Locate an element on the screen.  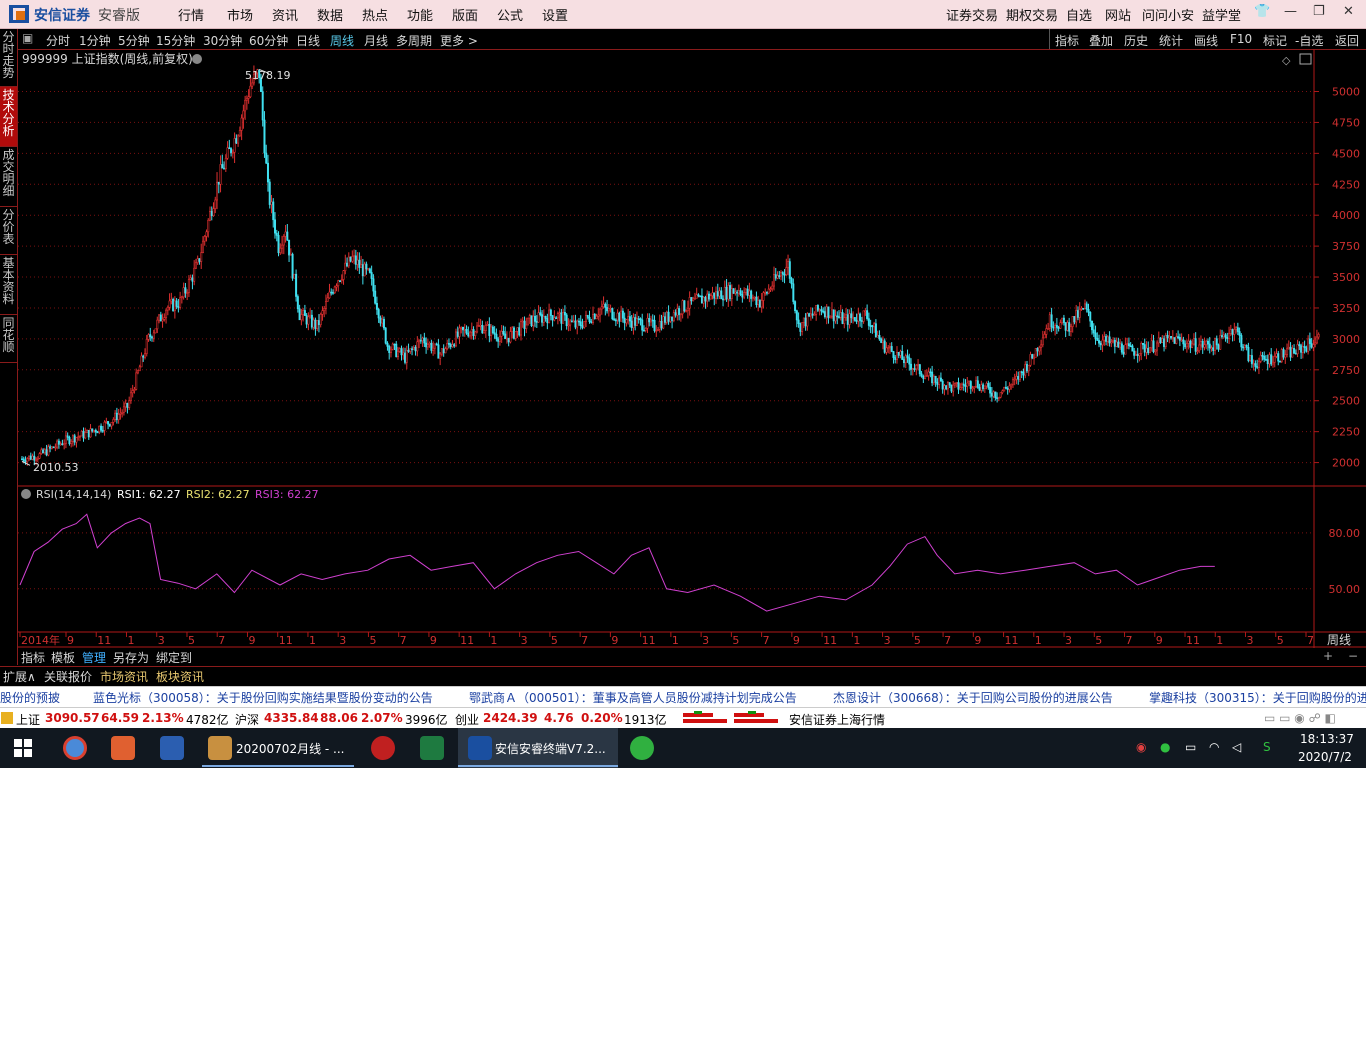
news-item: 股份的预披 is located at coordinates (30, 697).